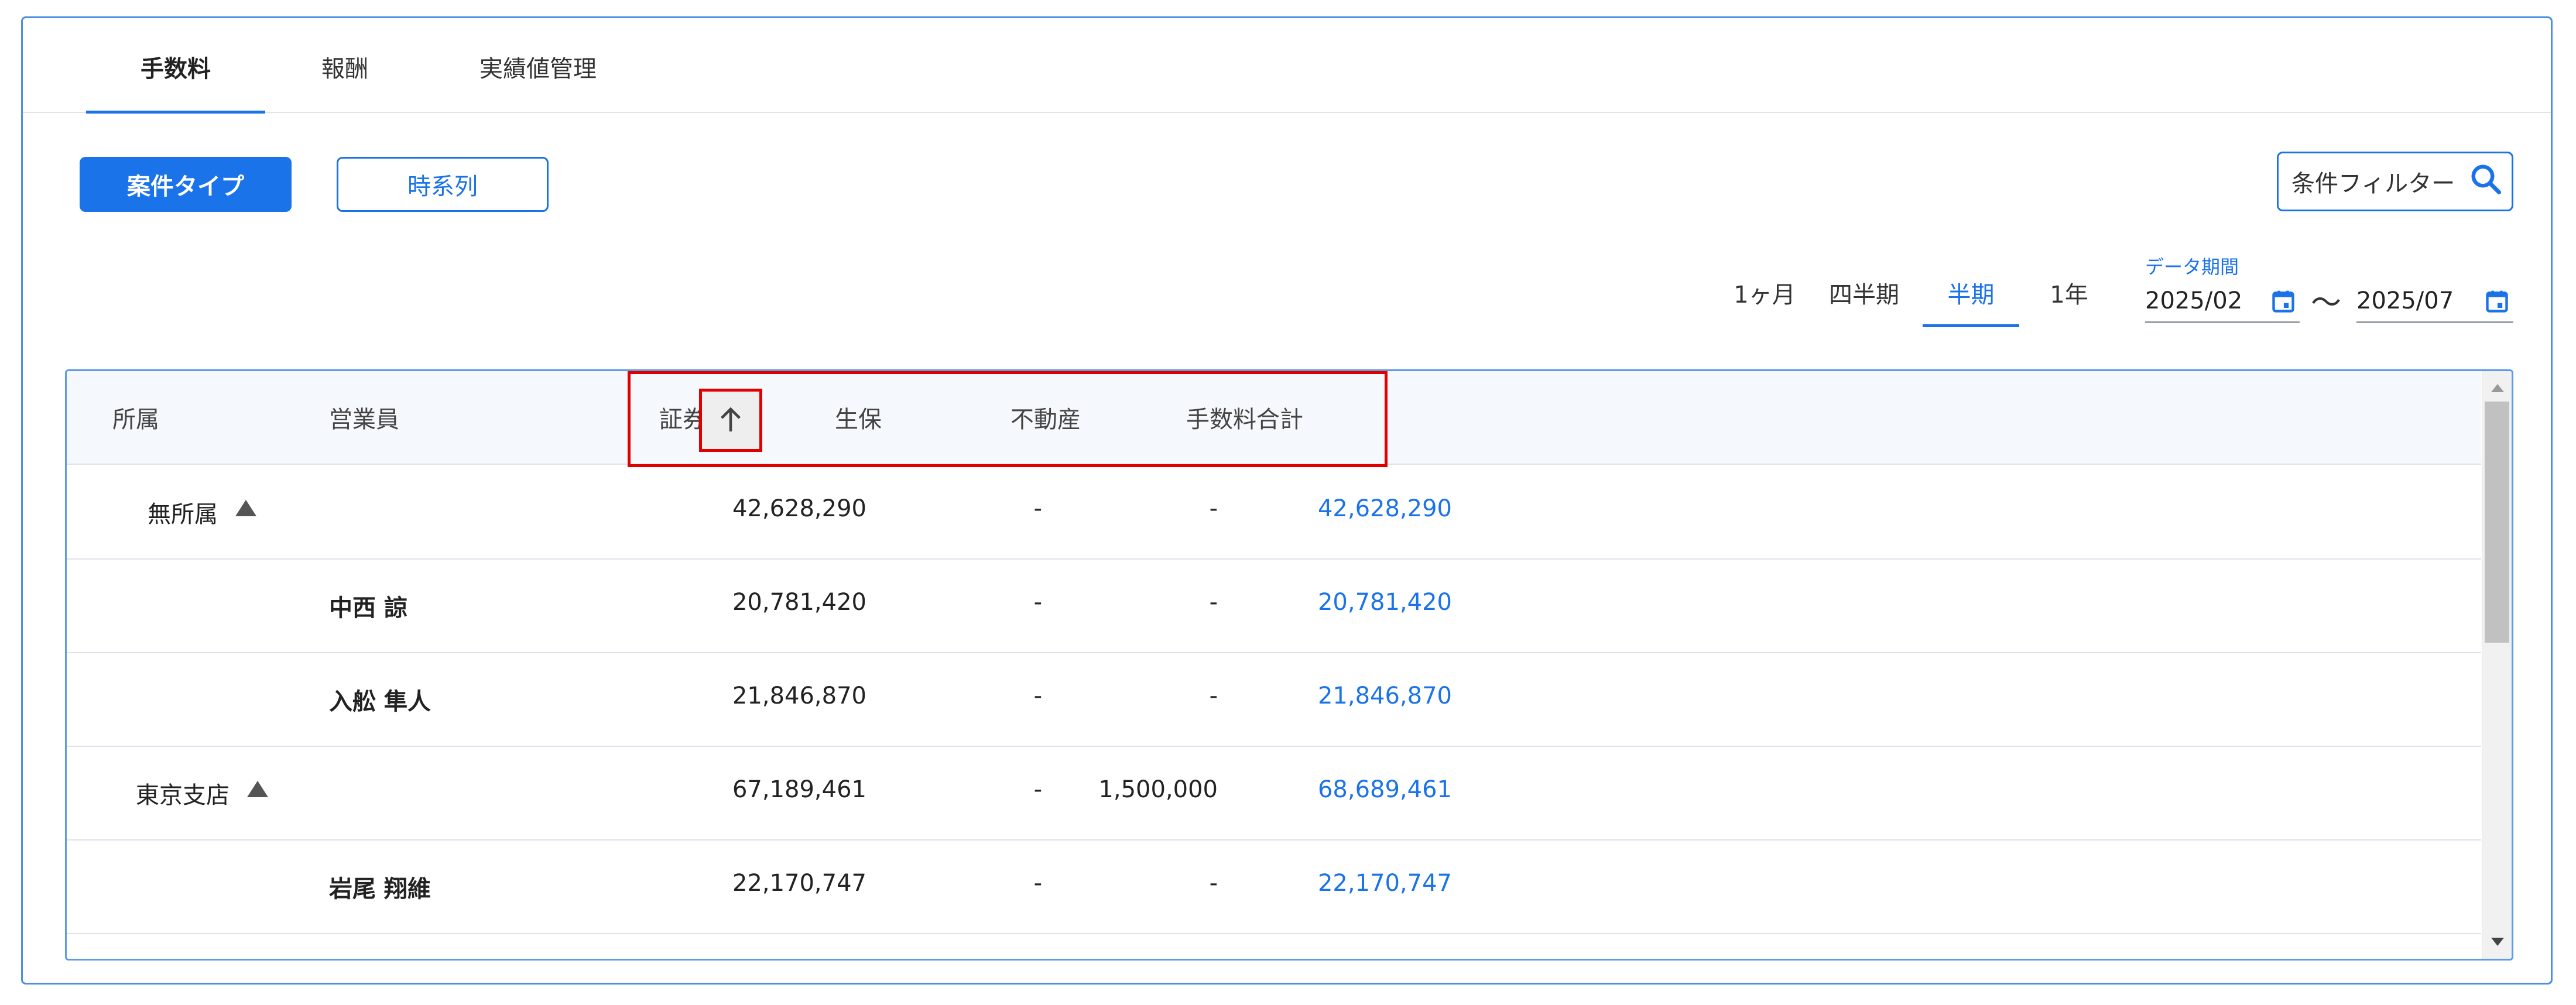  Describe the element at coordinates (799, 602) in the screenshot. I see `row-securities: 20,781,420` at that location.